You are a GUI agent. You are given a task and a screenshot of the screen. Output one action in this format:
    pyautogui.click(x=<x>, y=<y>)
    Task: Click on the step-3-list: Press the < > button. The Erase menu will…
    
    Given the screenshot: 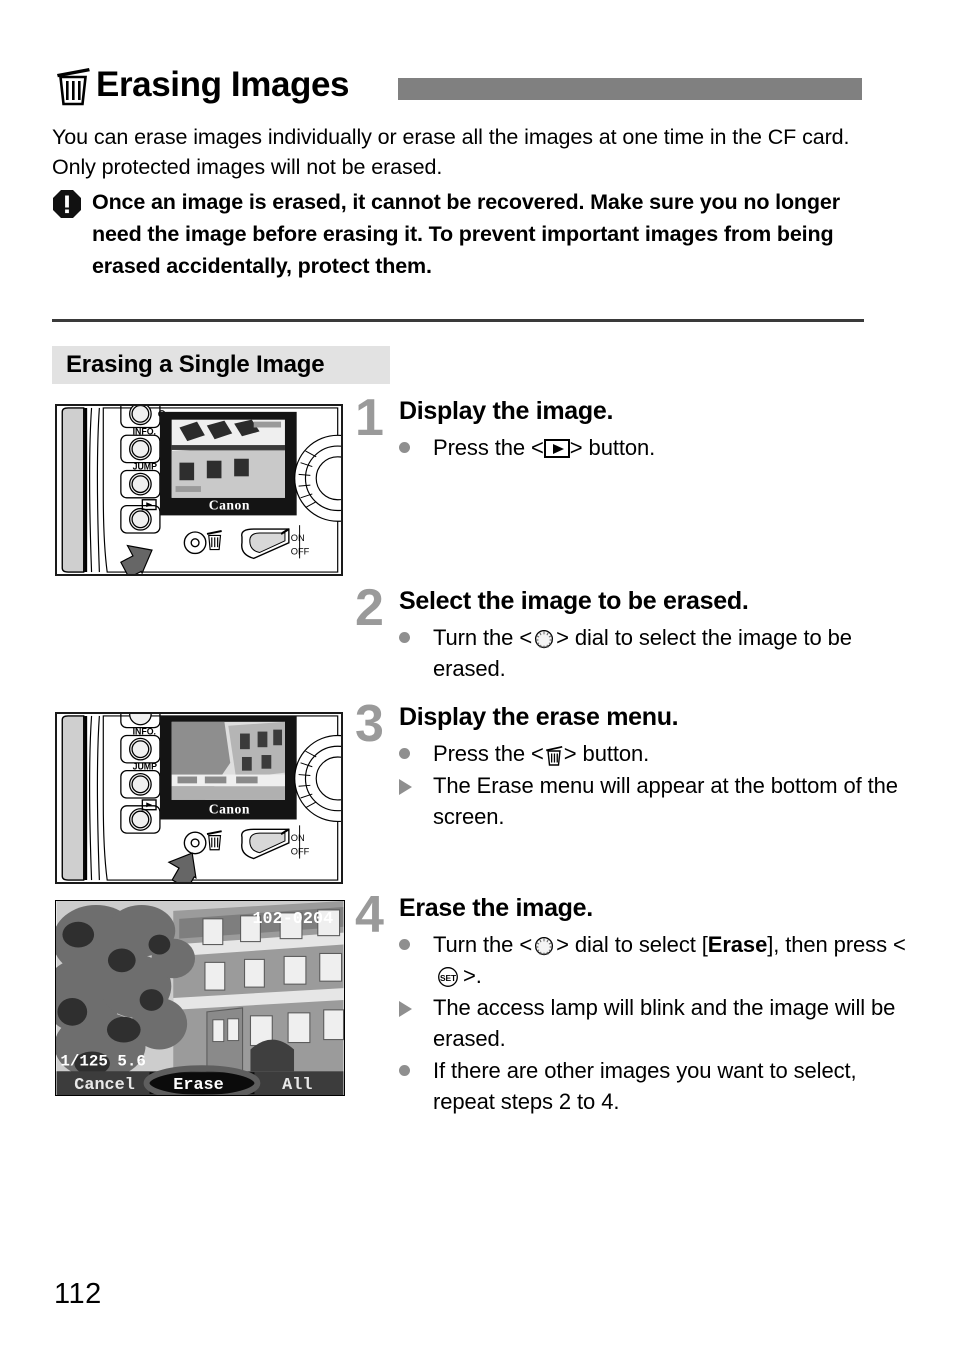 What is the action you would take?
    pyautogui.click(x=660, y=785)
    